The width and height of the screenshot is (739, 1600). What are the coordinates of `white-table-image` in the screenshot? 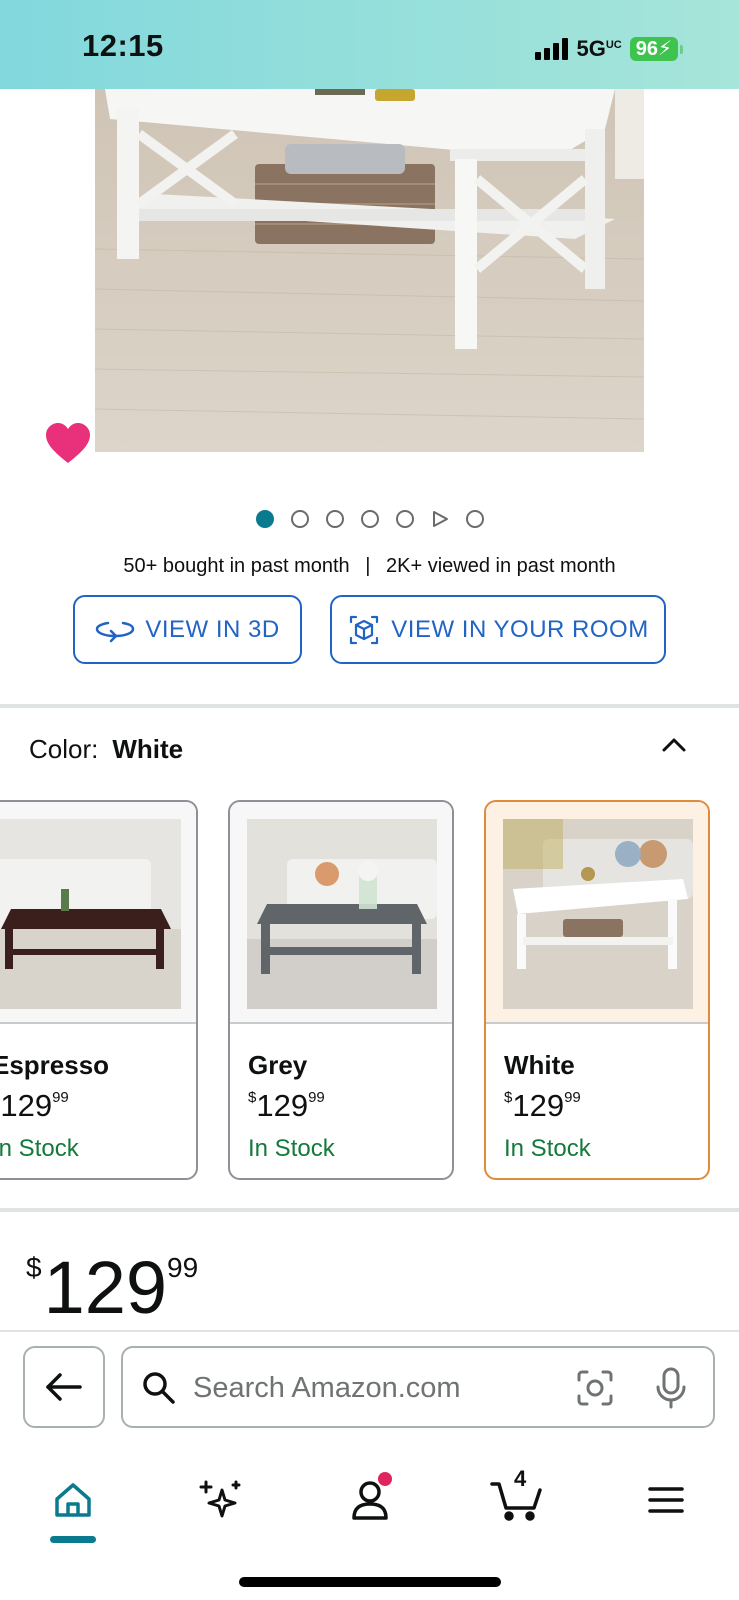 It's located at (598, 914).